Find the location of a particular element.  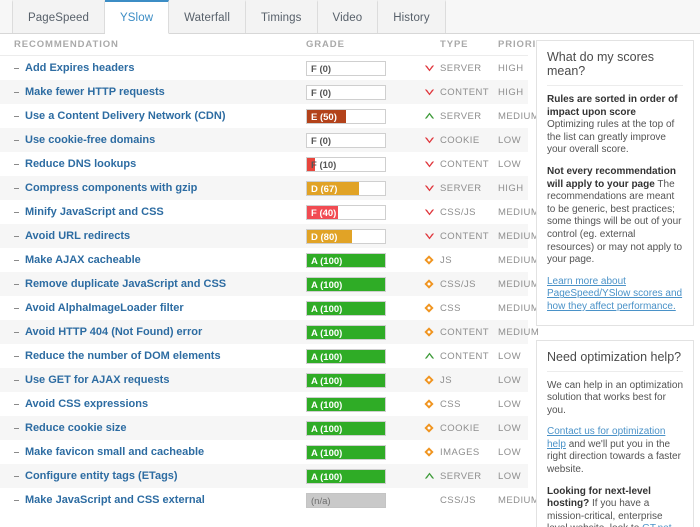

table-row: Make AJAX cacheable A (100) JS MEDIUM is located at coordinates (269, 260).